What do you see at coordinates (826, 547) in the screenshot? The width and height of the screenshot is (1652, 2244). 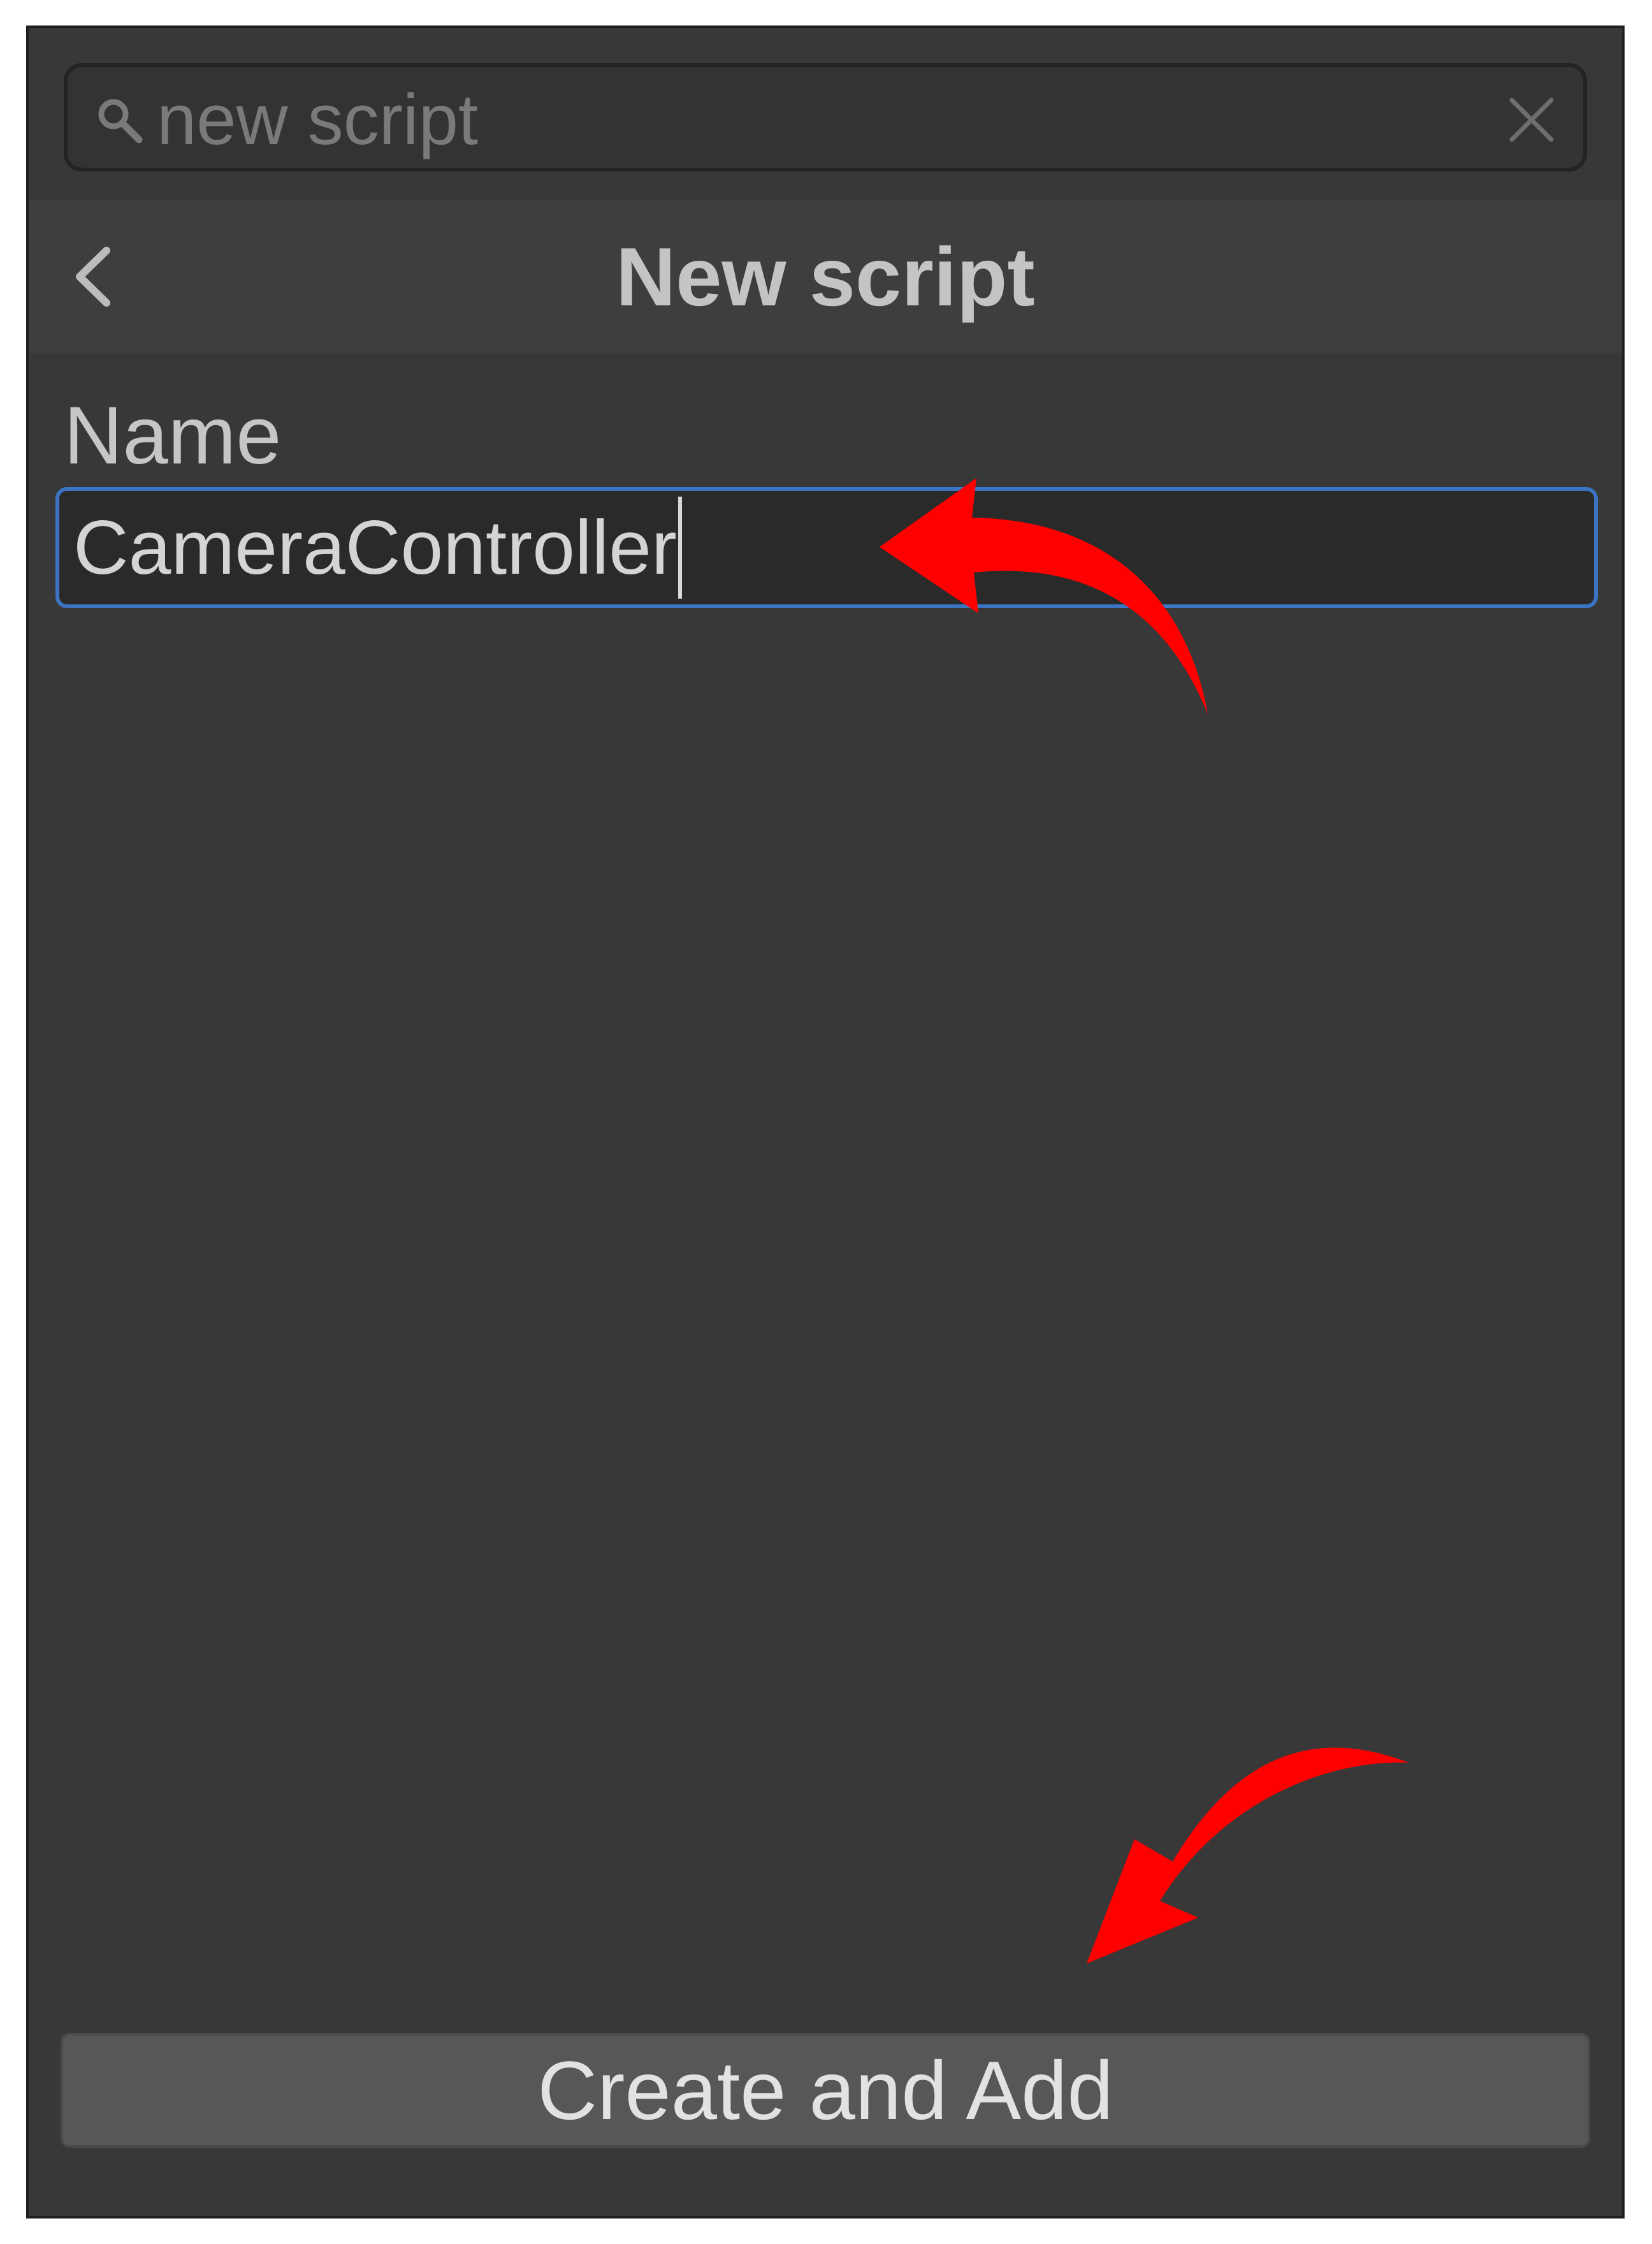 I see `script-name-field: CameraController` at bounding box center [826, 547].